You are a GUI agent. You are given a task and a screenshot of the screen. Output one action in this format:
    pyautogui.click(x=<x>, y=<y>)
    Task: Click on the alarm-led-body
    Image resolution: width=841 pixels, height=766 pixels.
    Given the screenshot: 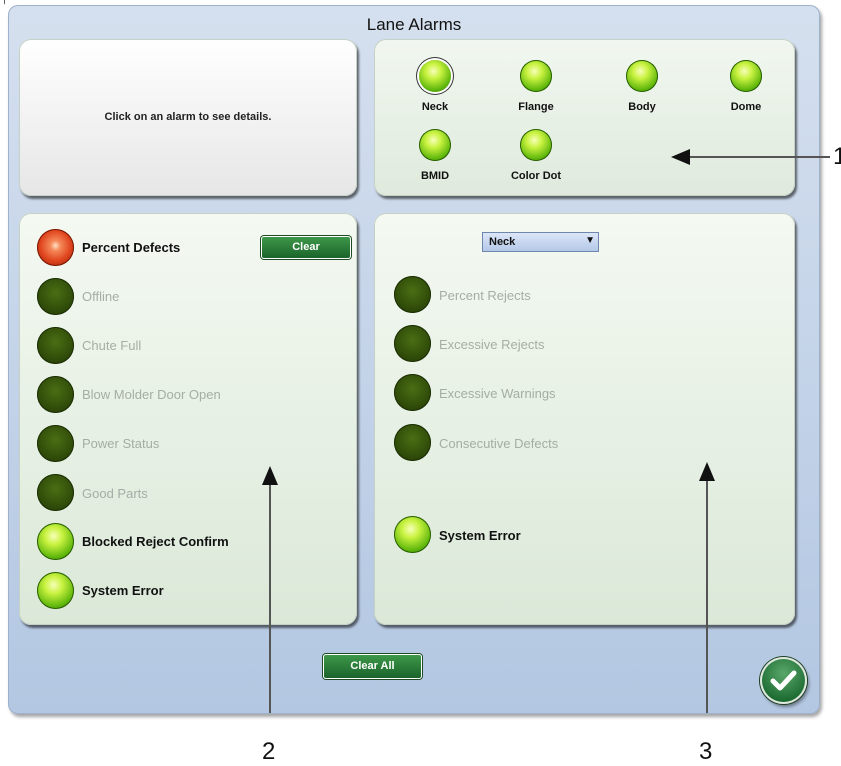 What is the action you would take?
    pyautogui.click(x=642, y=76)
    